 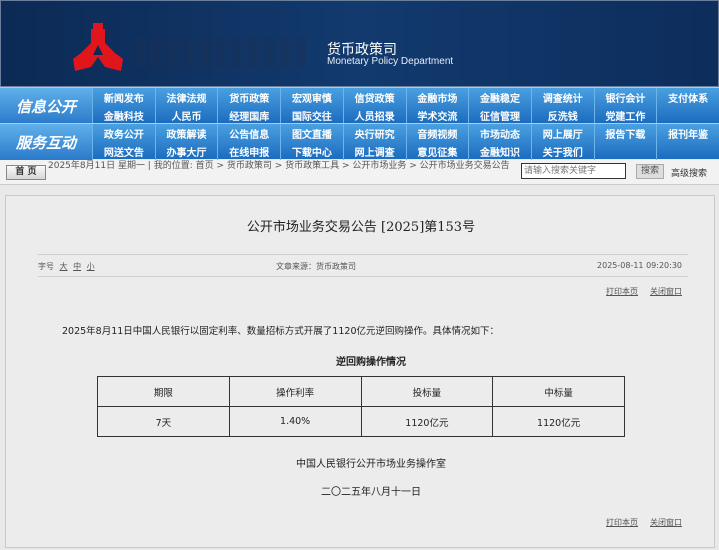 What do you see at coordinates (163, 391) in the screenshot?
I see `header-cell: 期限` at bounding box center [163, 391].